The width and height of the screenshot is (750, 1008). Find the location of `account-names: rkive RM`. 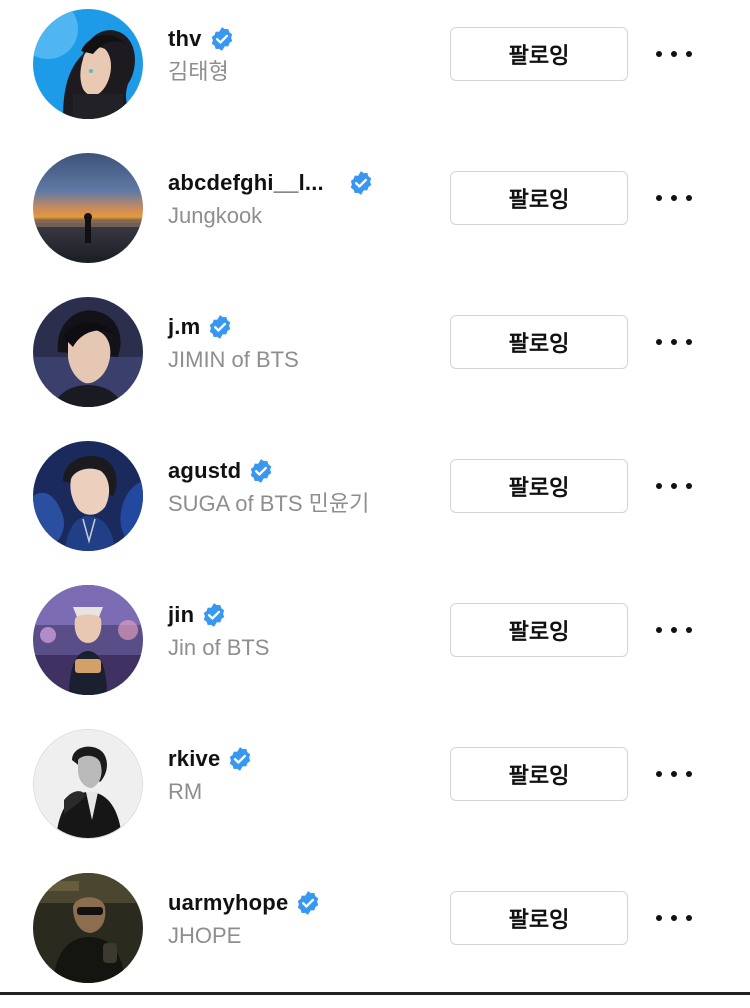

account-names: rkive RM is located at coordinates (298, 775).